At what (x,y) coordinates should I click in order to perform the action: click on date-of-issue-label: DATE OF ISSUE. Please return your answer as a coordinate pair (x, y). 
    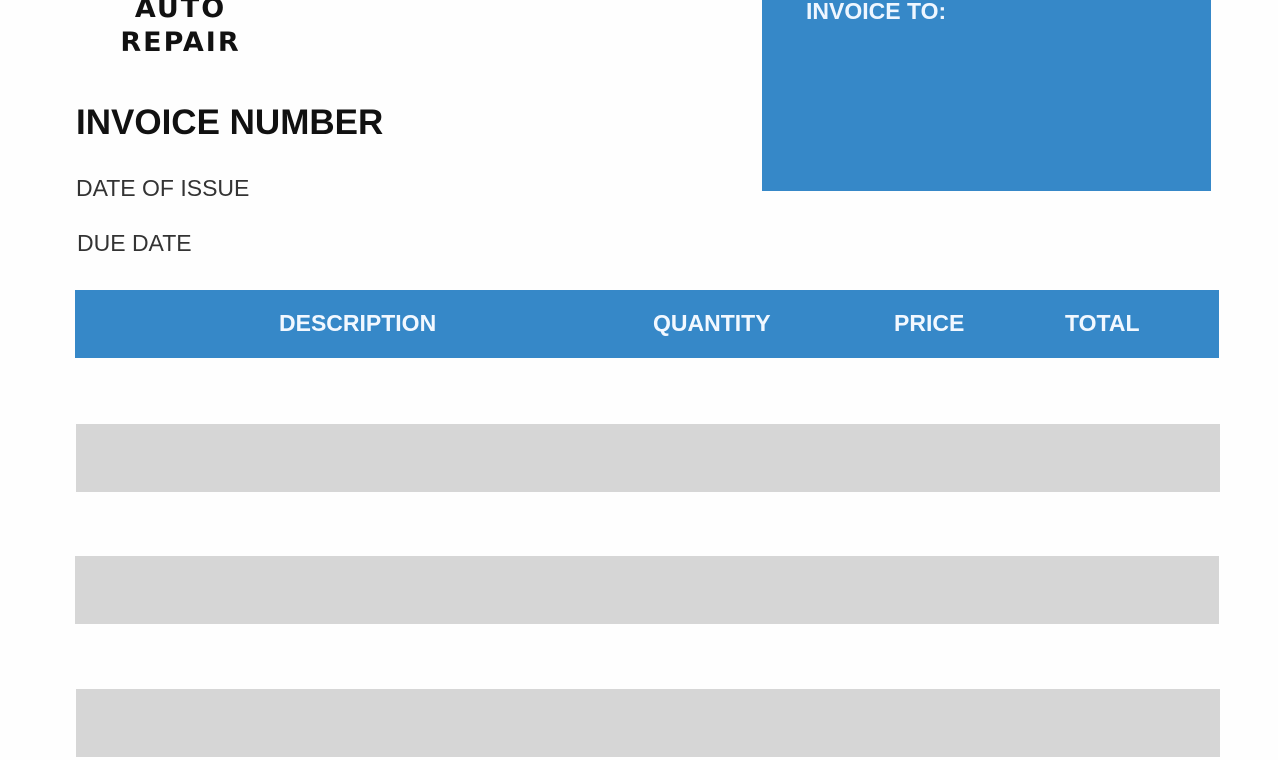
    Looking at the image, I should click on (163, 188).